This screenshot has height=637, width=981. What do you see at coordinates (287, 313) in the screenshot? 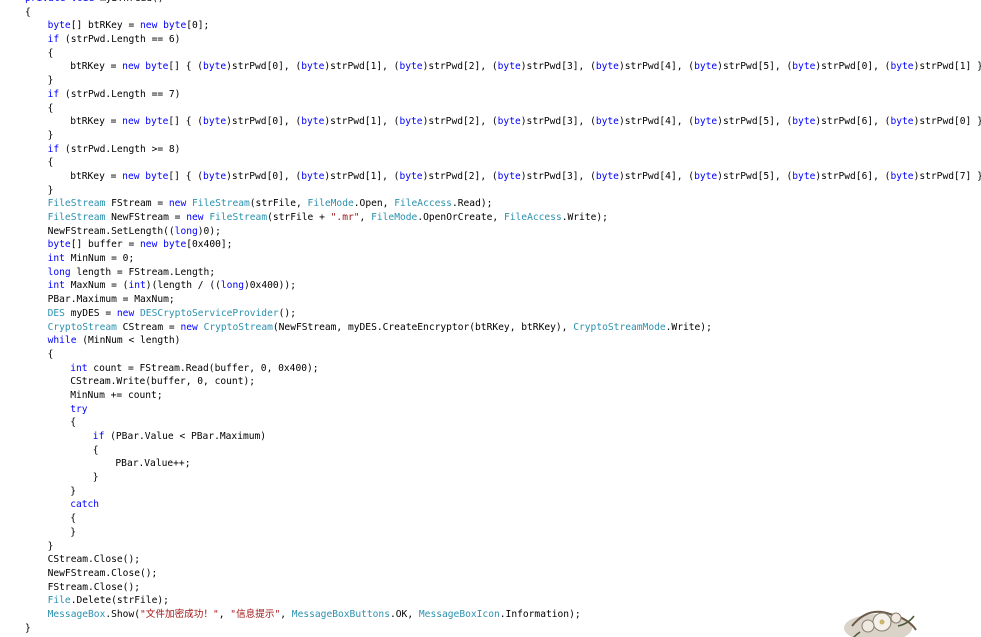
I see `code-token: ();` at bounding box center [287, 313].